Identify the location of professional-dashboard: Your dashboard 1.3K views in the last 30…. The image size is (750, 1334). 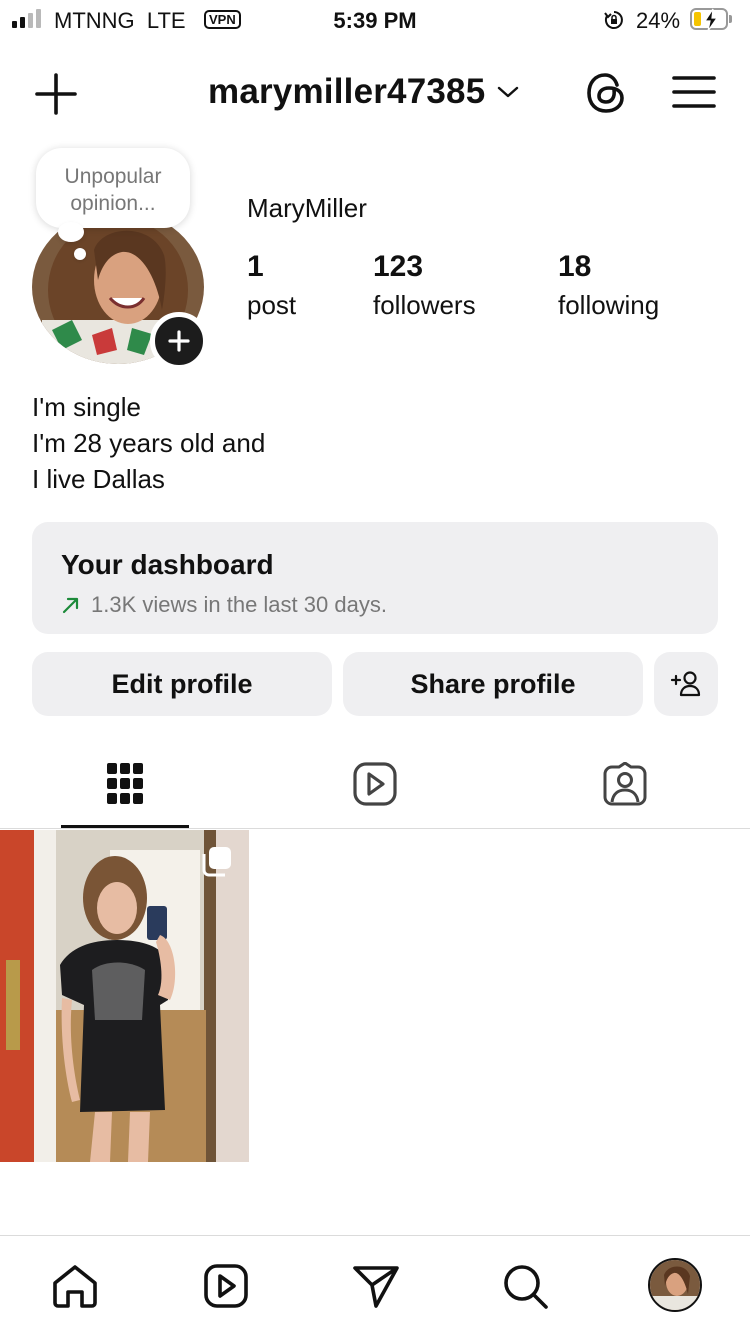
(375, 578).